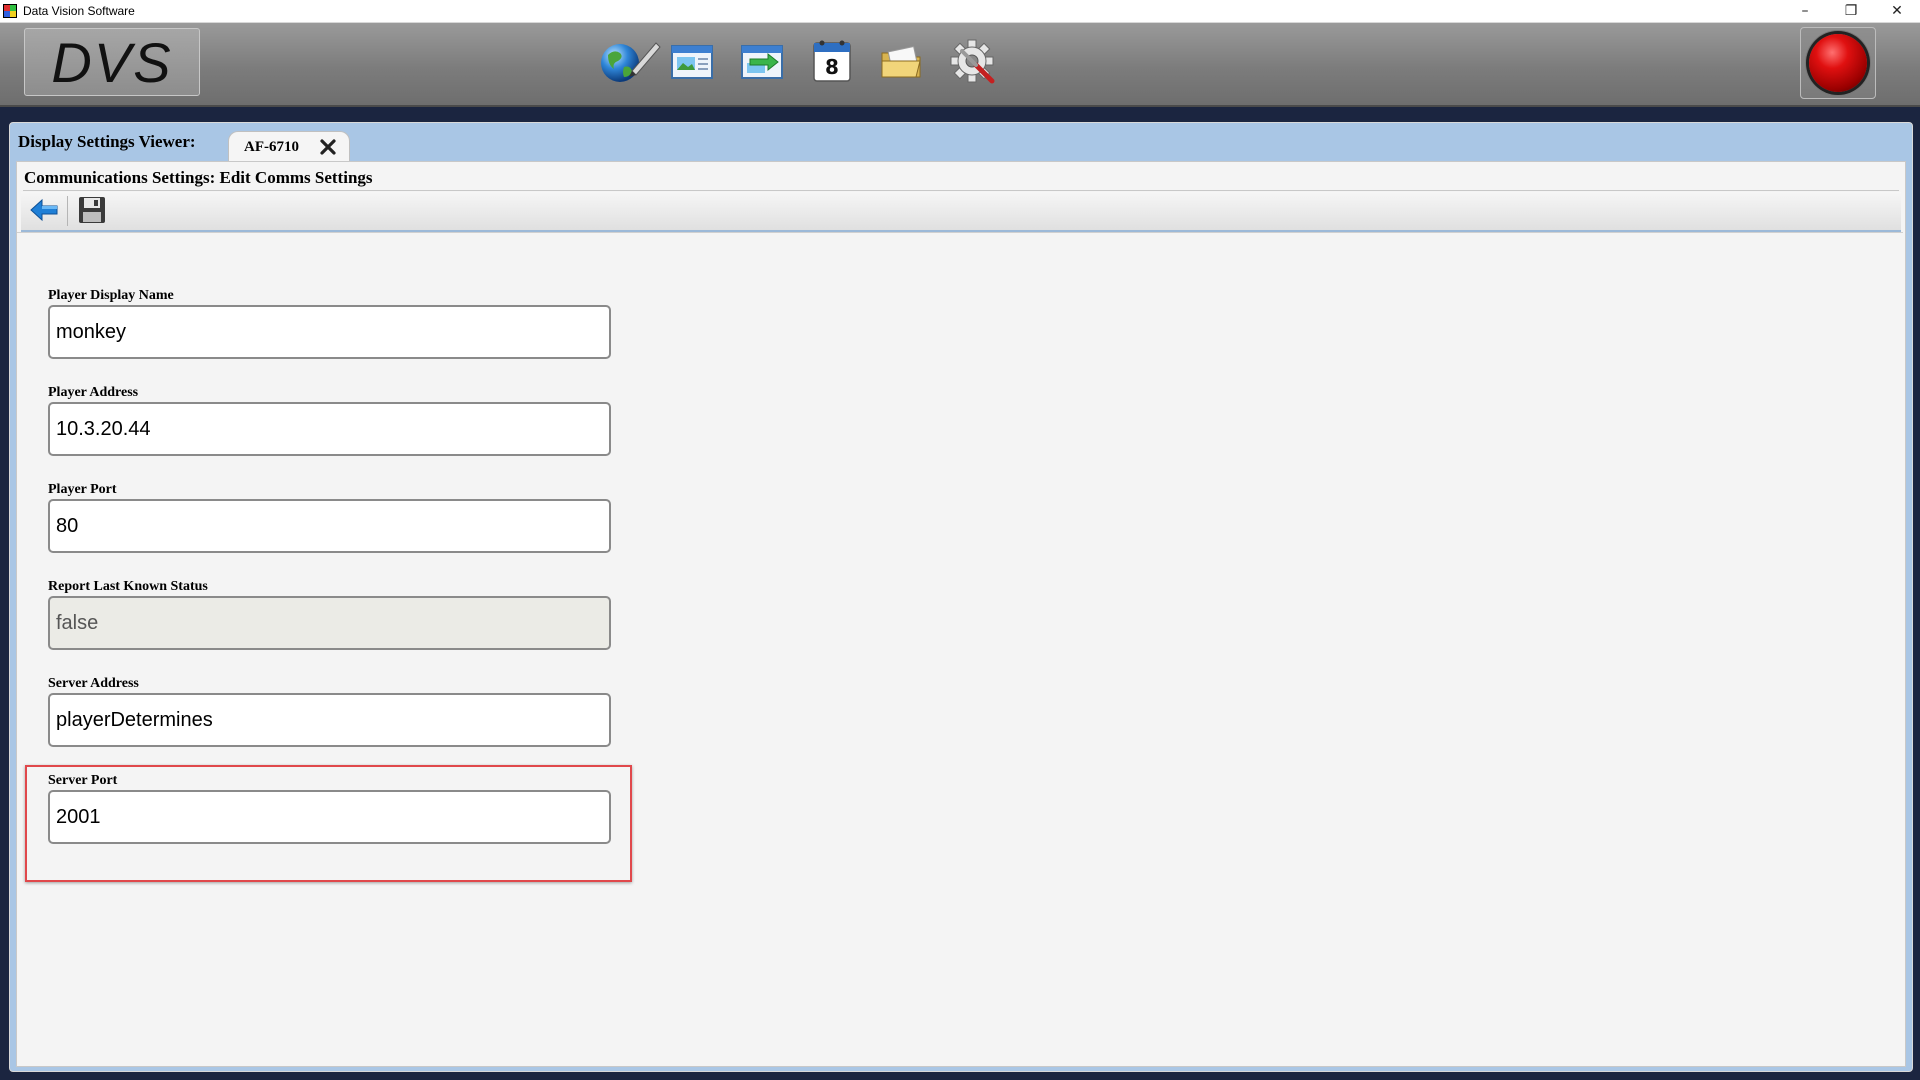 This screenshot has width=1920, height=1080. Describe the element at coordinates (329, 526) in the screenshot. I see `player-port-input` at that location.